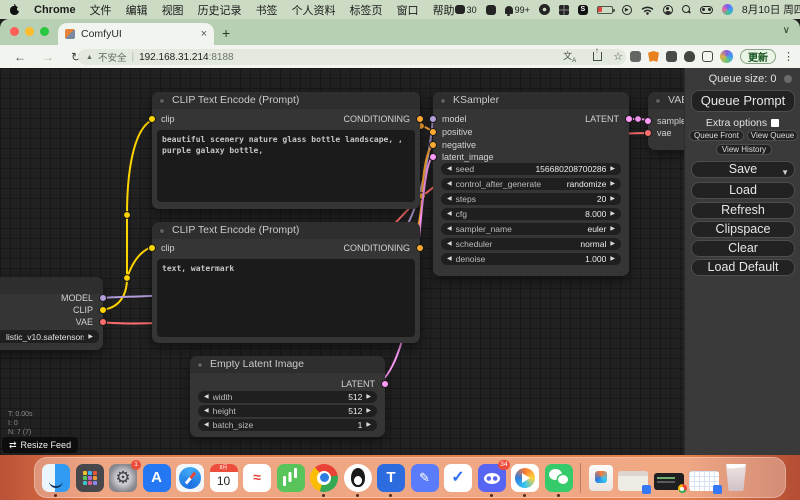 This screenshot has height=500, width=800. Describe the element at coordinates (223, 477) in the screenshot. I see `dock-calendar-icon: 8月 10` at that location.